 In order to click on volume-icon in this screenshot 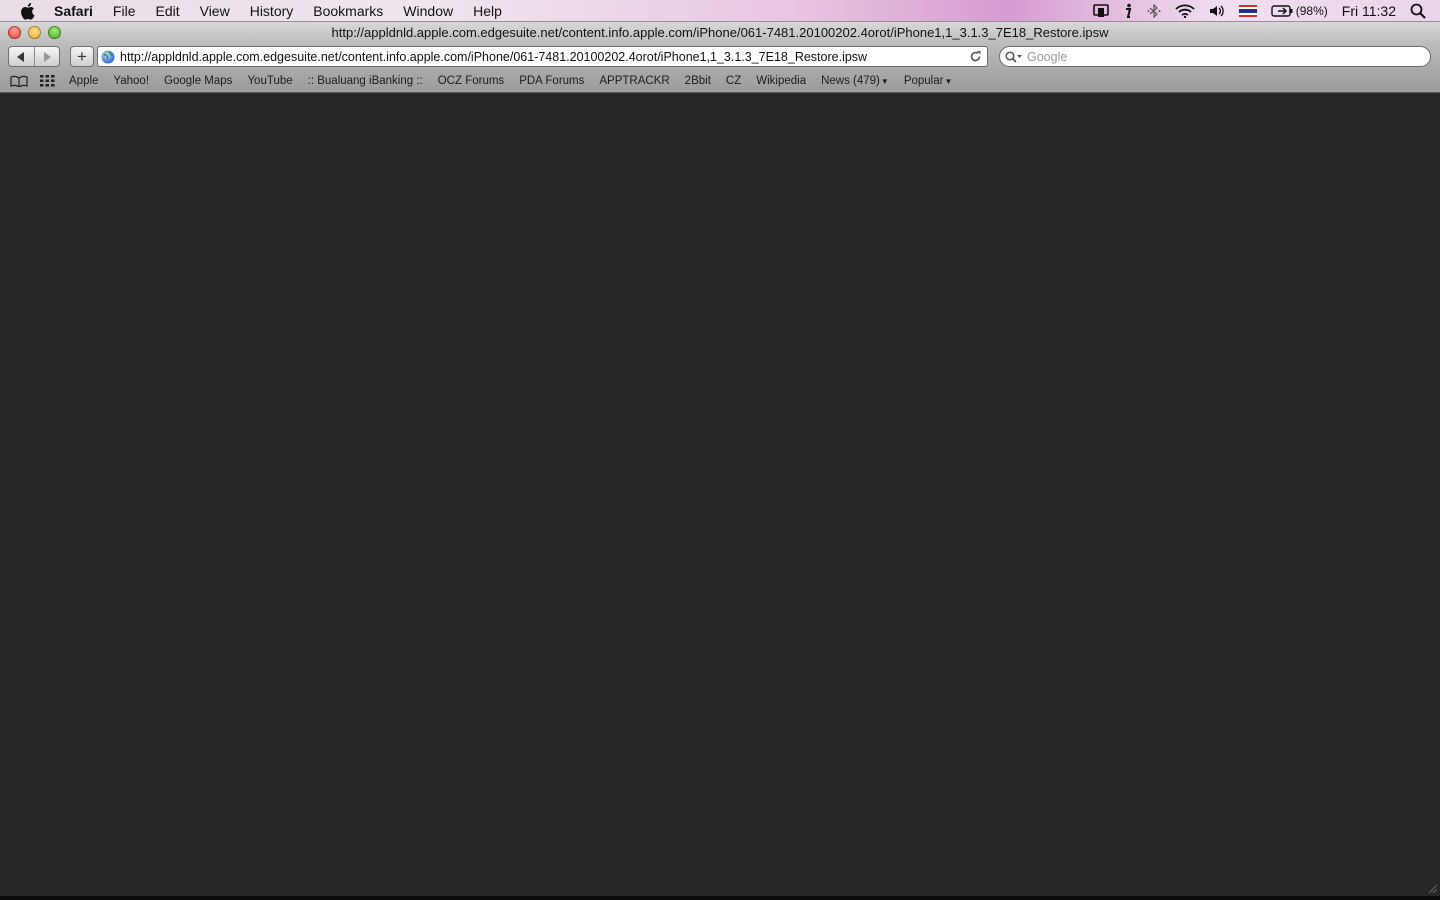, I will do `click(1217, 11)`.